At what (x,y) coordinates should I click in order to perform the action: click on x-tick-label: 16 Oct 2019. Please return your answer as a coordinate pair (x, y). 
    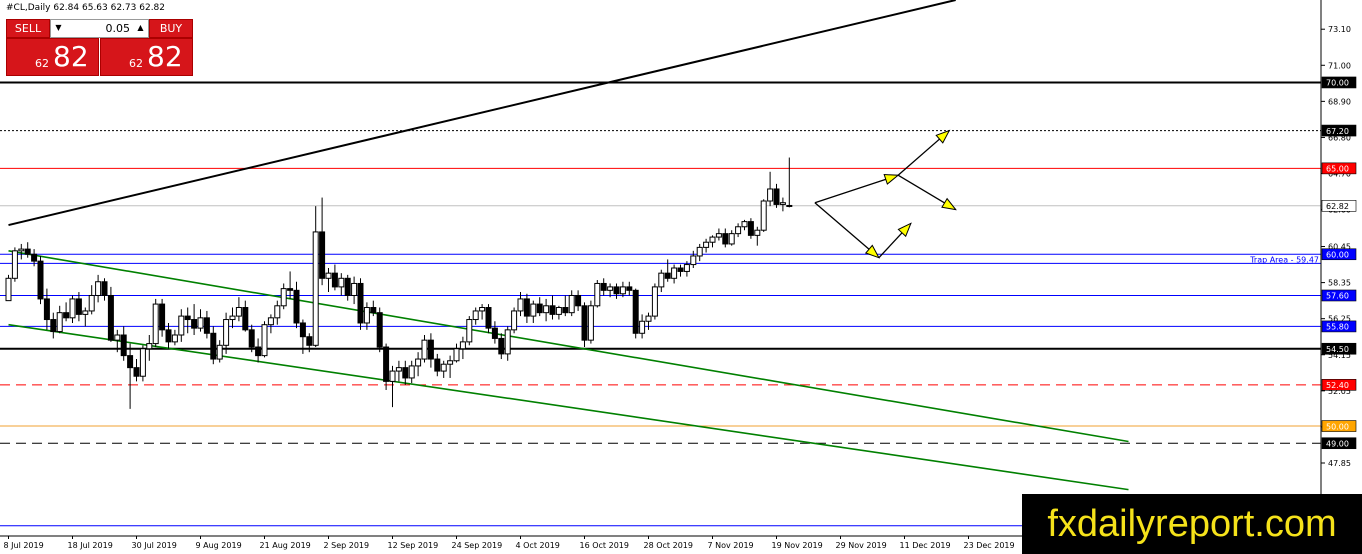
    Looking at the image, I should click on (604, 545).